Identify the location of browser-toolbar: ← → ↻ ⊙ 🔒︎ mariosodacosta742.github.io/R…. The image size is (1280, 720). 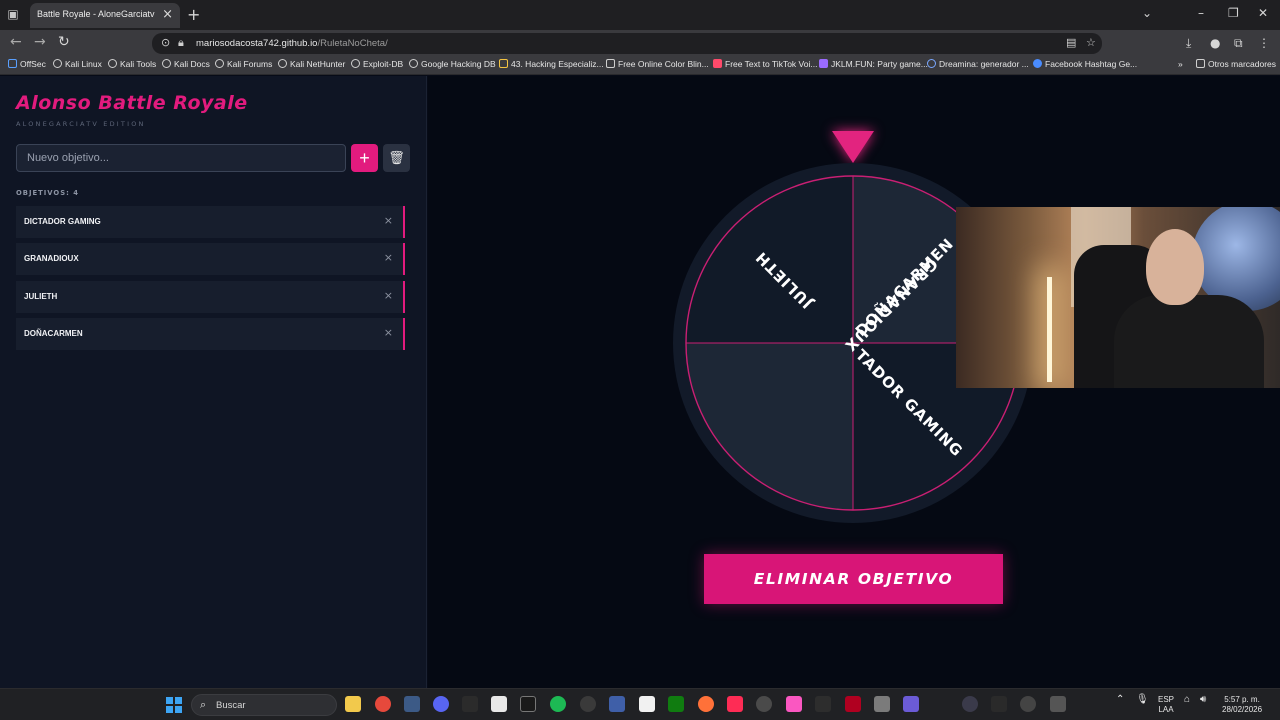
(640, 43).